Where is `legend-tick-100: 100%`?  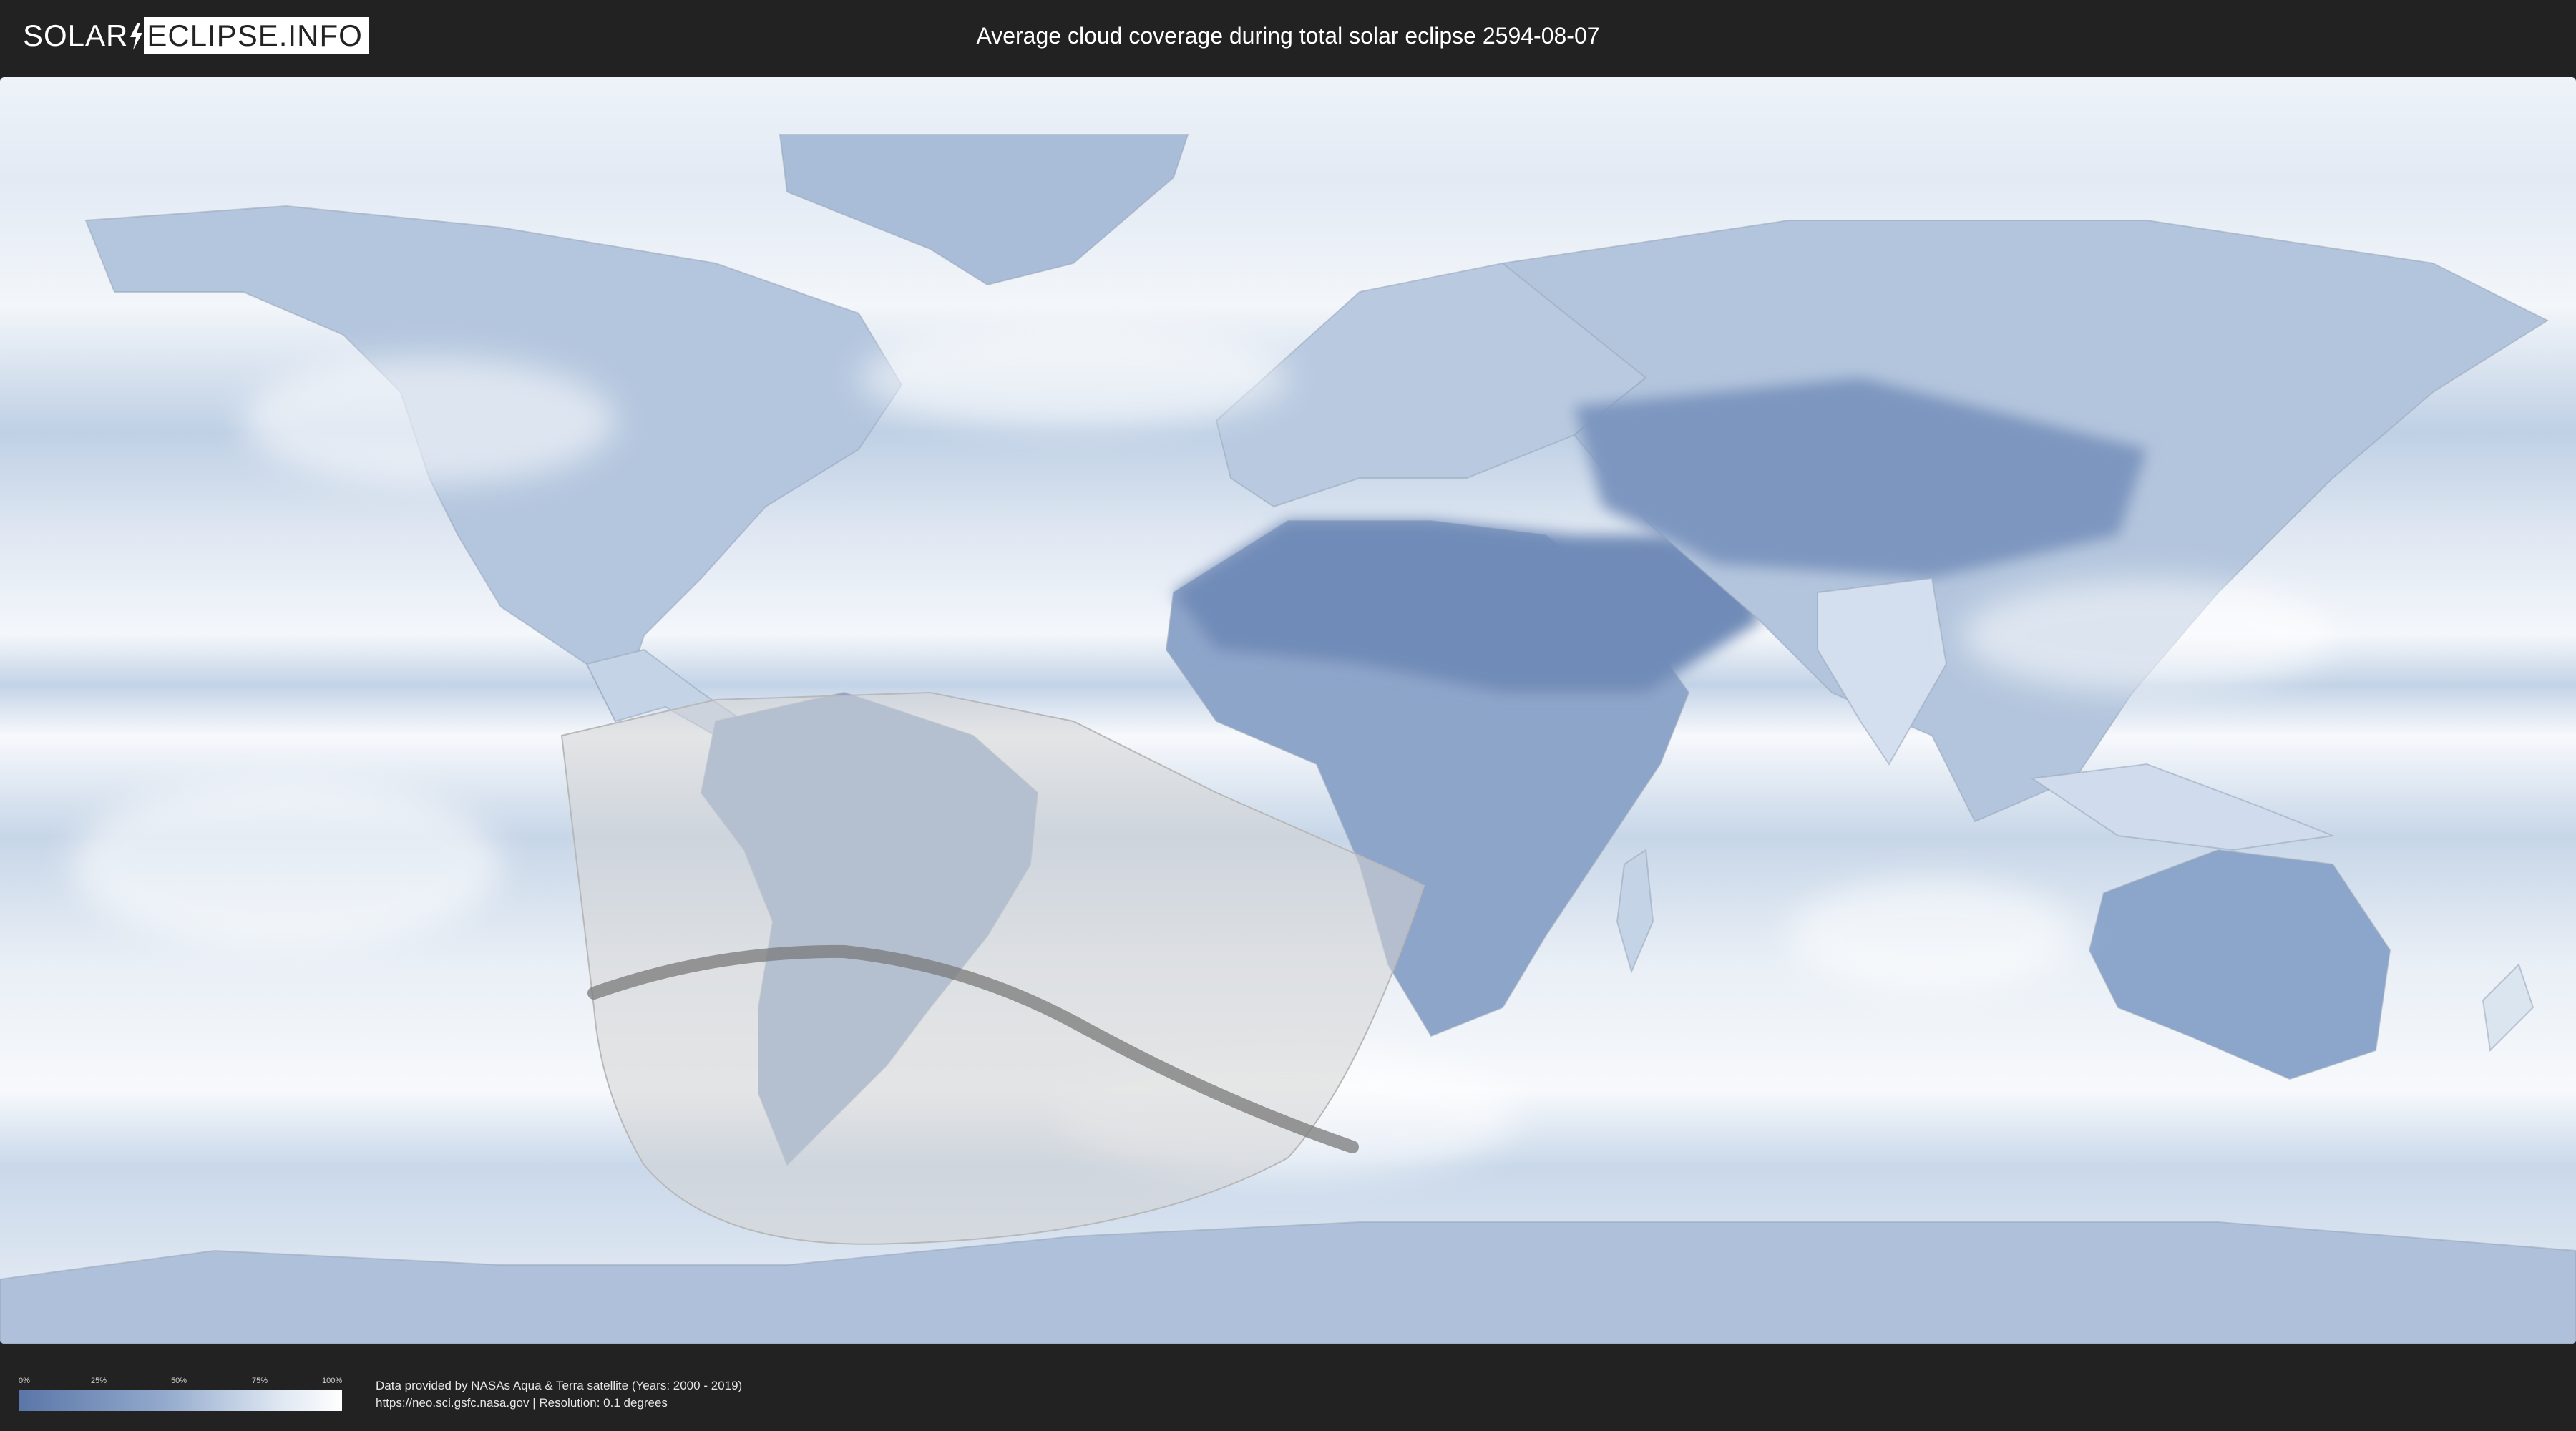 legend-tick-100: 100% is located at coordinates (332, 1381).